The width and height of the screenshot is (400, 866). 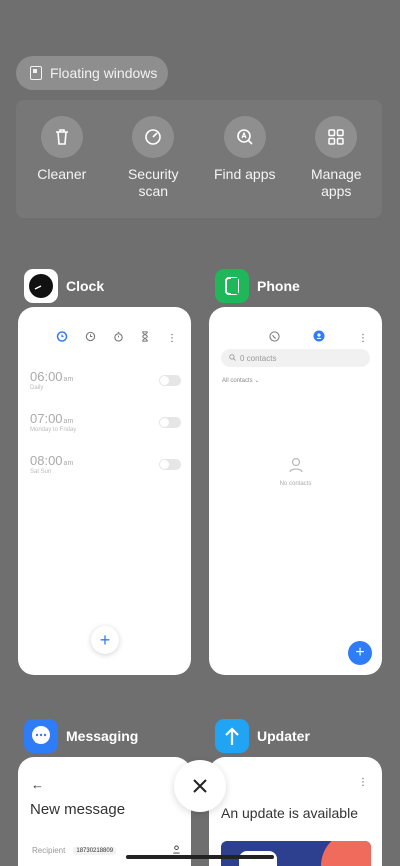 I want to click on clock-app-icon, so click(x=41, y=286).